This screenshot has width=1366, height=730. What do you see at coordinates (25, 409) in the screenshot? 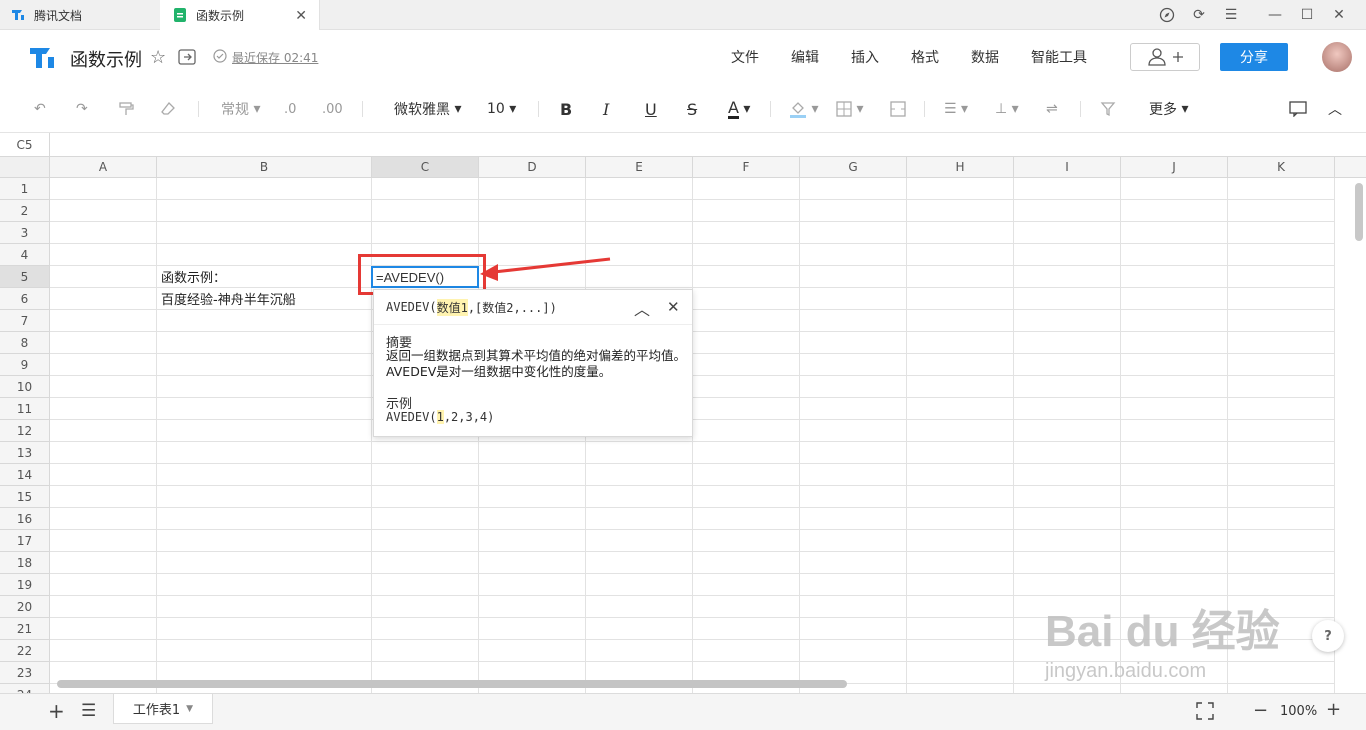
I see `row-header: 11` at bounding box center [25, 409].